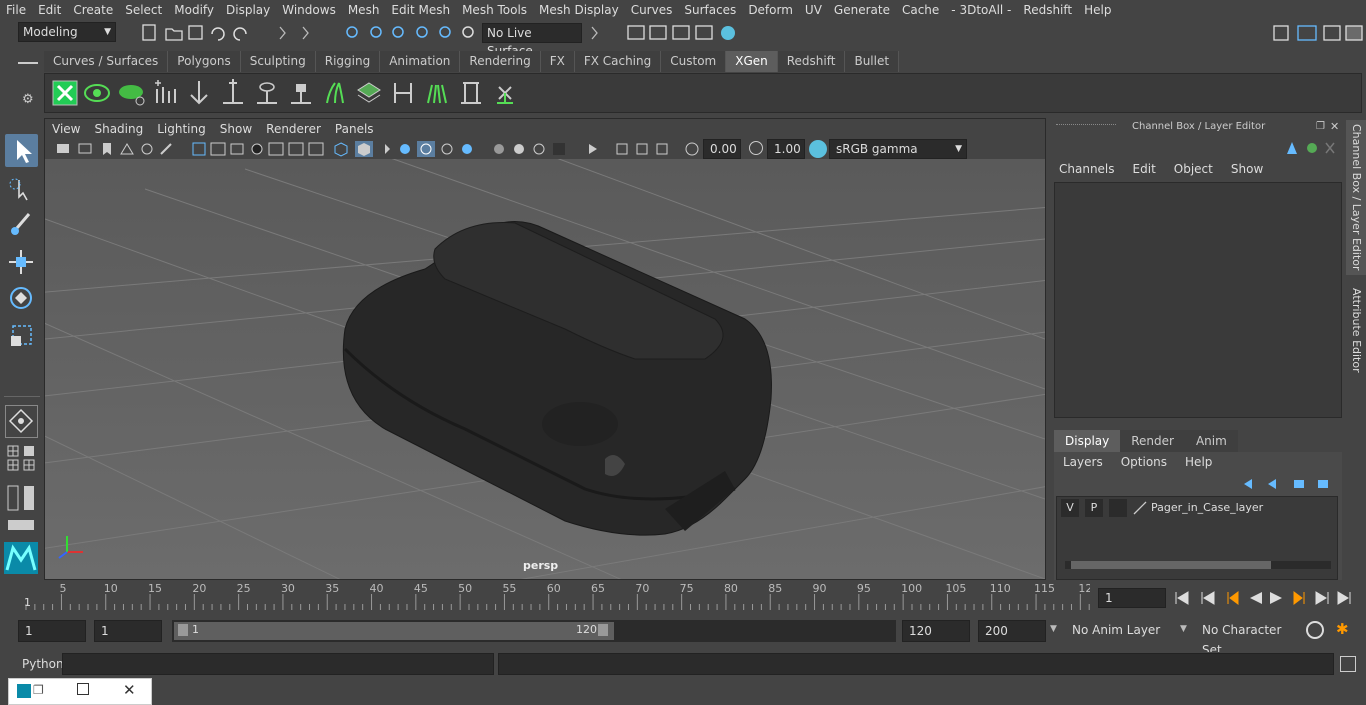 The width and height of the screenshot is (1366, 705). I want to click on rotate-tool, so click(21, 298).